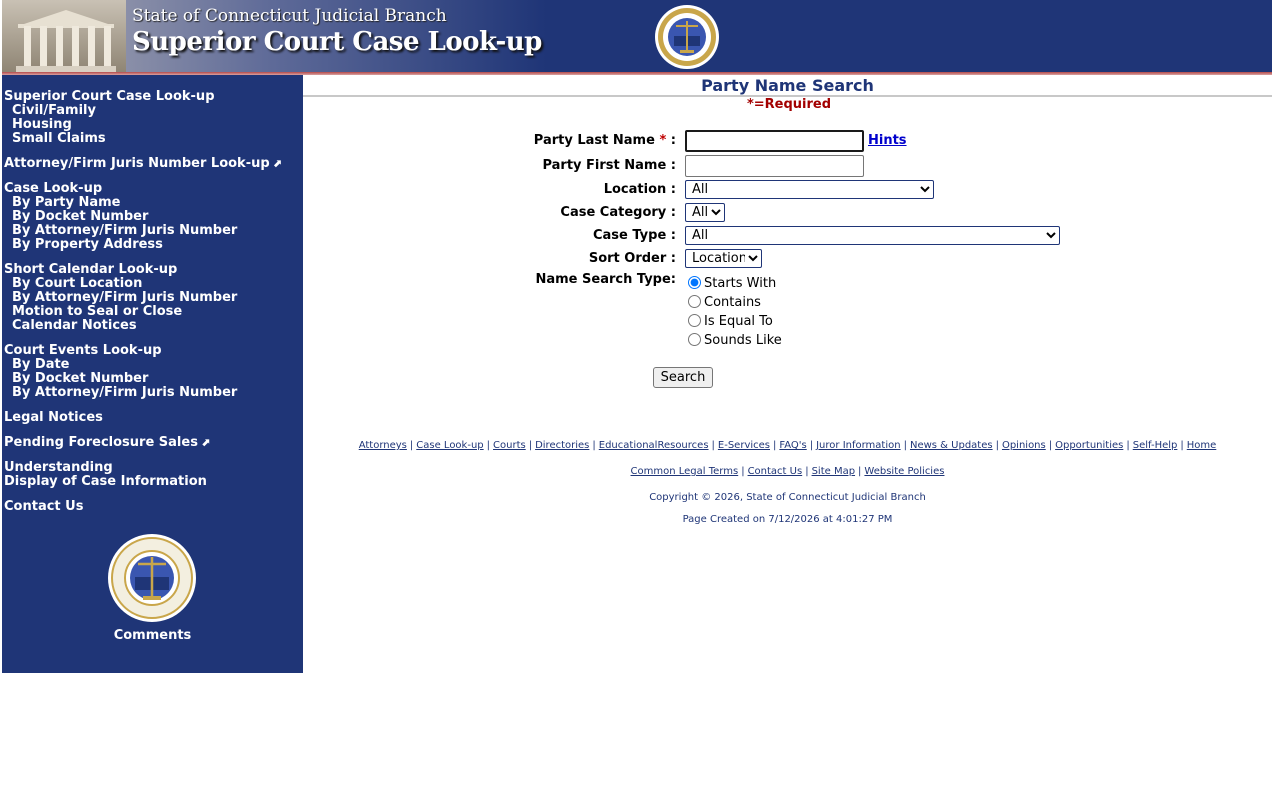 The image size is (1280, 800). I want to click on comments-link: Comments, so click(152, 635).